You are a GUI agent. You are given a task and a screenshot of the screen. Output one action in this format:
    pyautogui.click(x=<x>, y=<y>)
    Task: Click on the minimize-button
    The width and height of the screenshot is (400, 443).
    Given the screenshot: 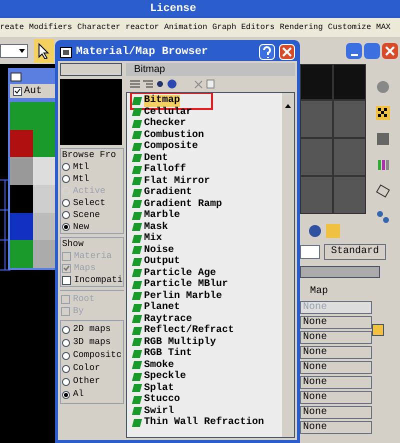 What is the action you would take?
    pyautogui.click(x=354, y=50)
    